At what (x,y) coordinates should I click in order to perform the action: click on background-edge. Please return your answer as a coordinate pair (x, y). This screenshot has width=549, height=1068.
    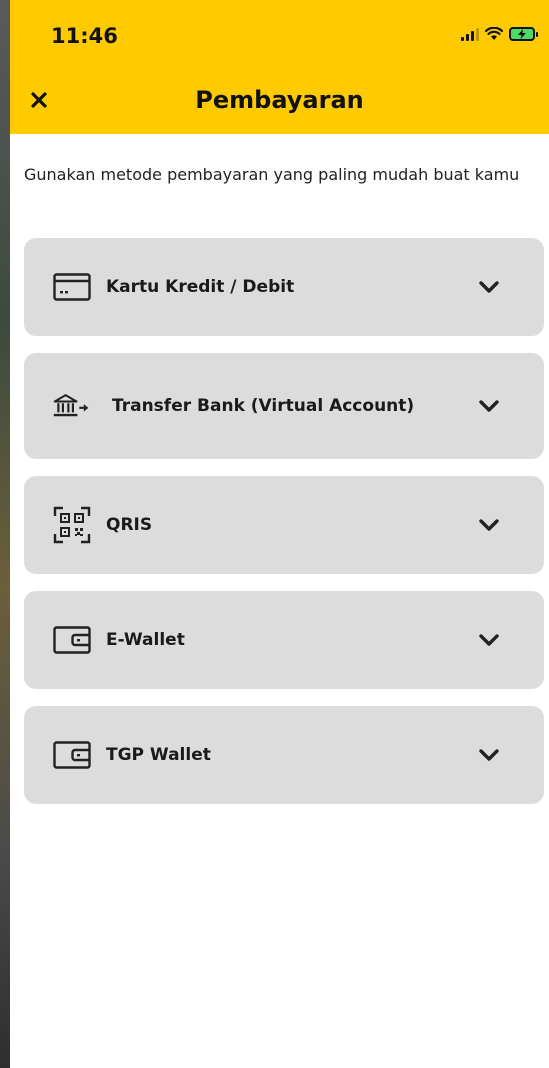
    Looking at the image, I should click on (5, 534).